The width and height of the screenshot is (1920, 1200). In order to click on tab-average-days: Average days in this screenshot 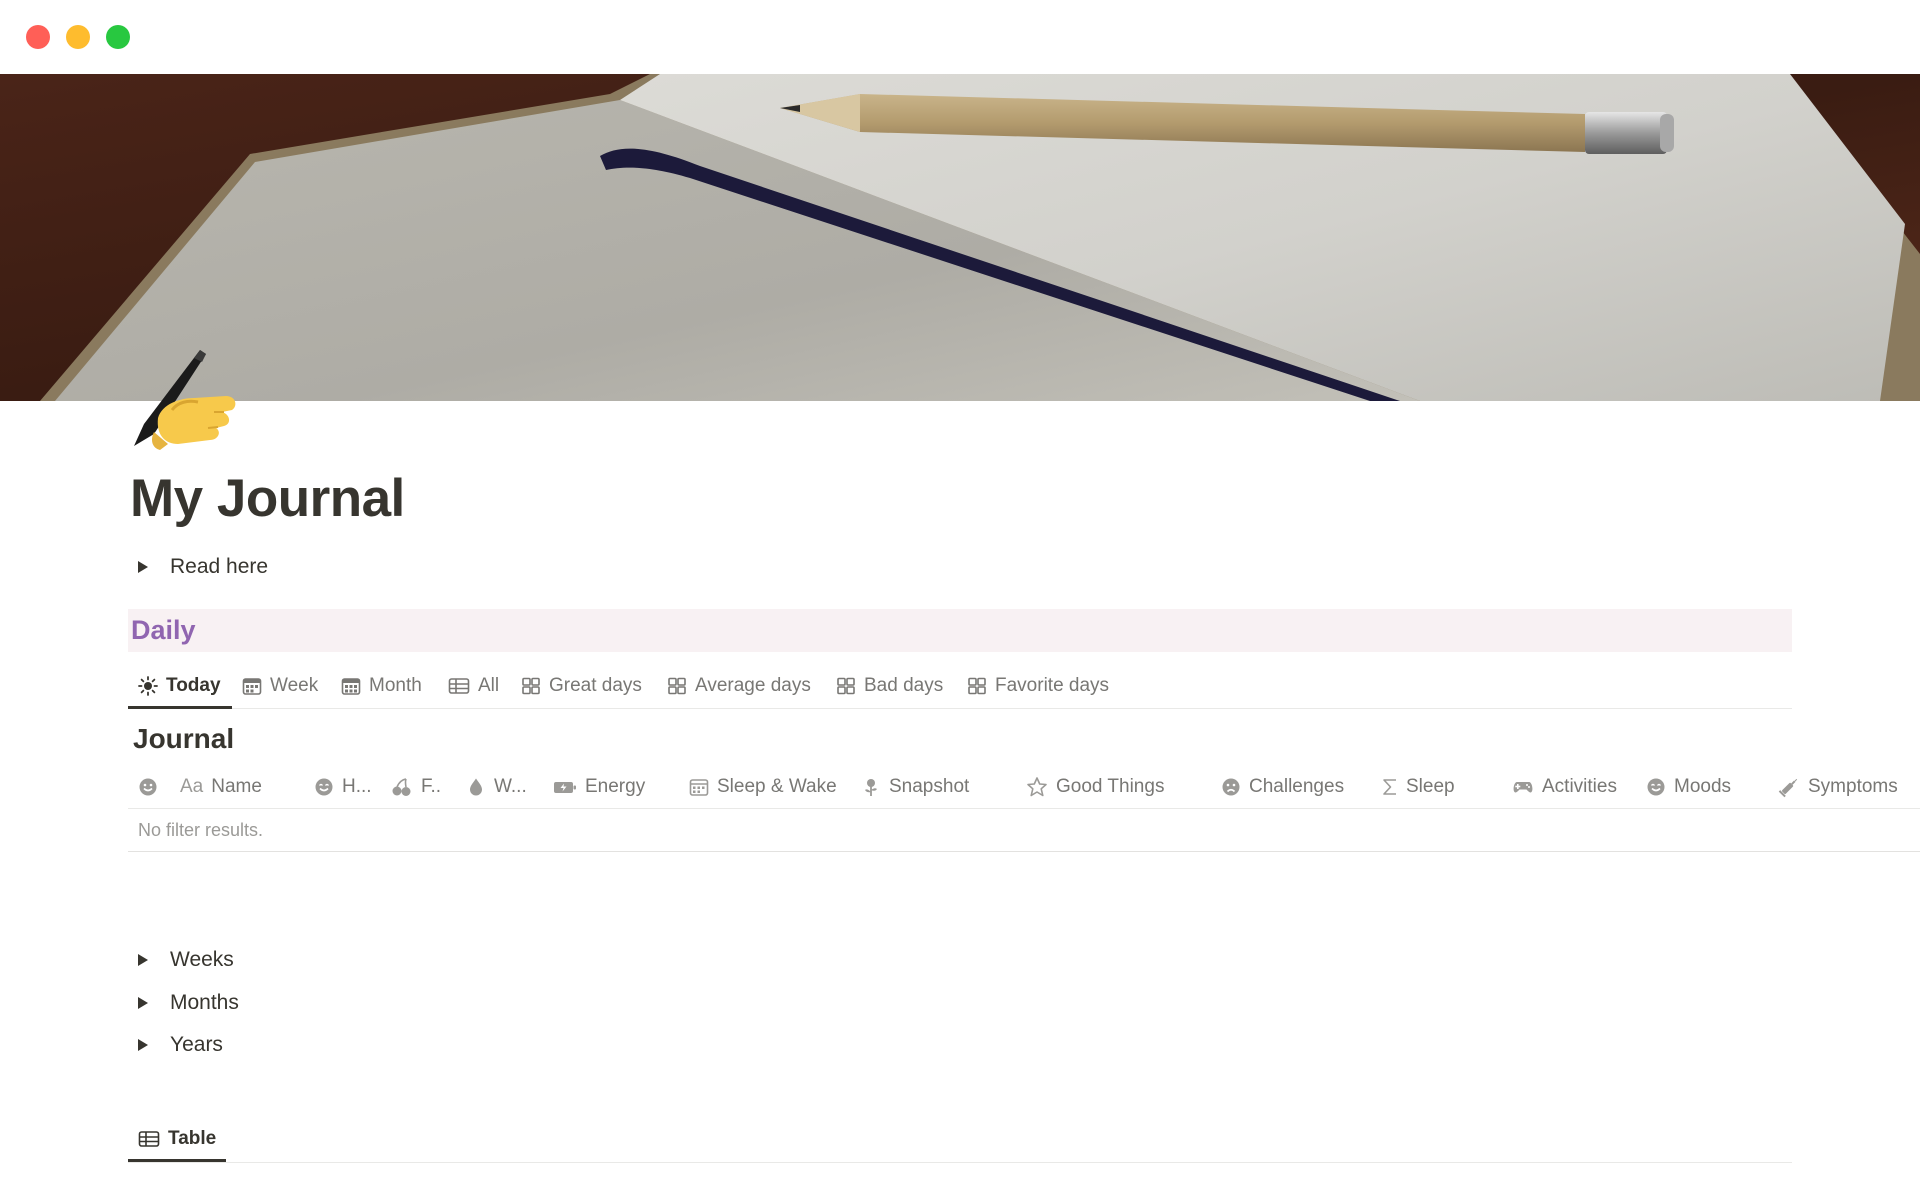, I will do `click(739, 686)`.